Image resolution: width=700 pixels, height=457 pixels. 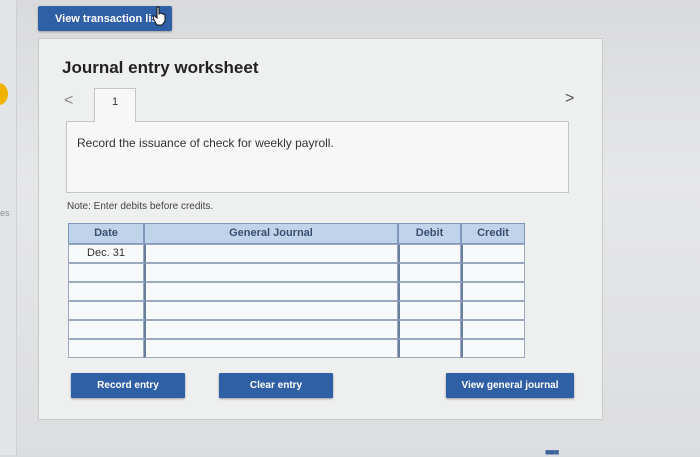 I want to click on clear-entry-button: Clear entry, so click(x=276, y=385).